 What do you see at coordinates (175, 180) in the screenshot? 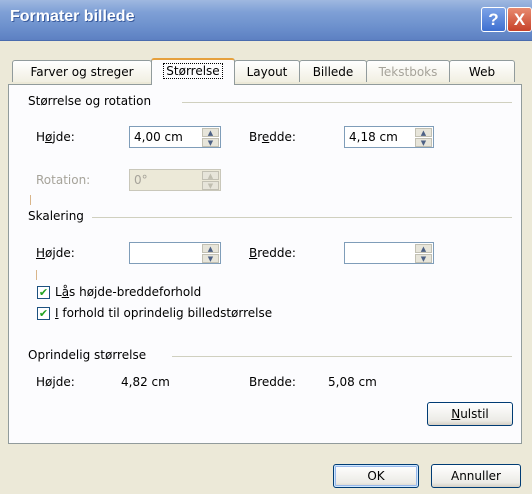
I see `rotation-spinner: 0° ▲ ▼` at bounding box center [175, 180].